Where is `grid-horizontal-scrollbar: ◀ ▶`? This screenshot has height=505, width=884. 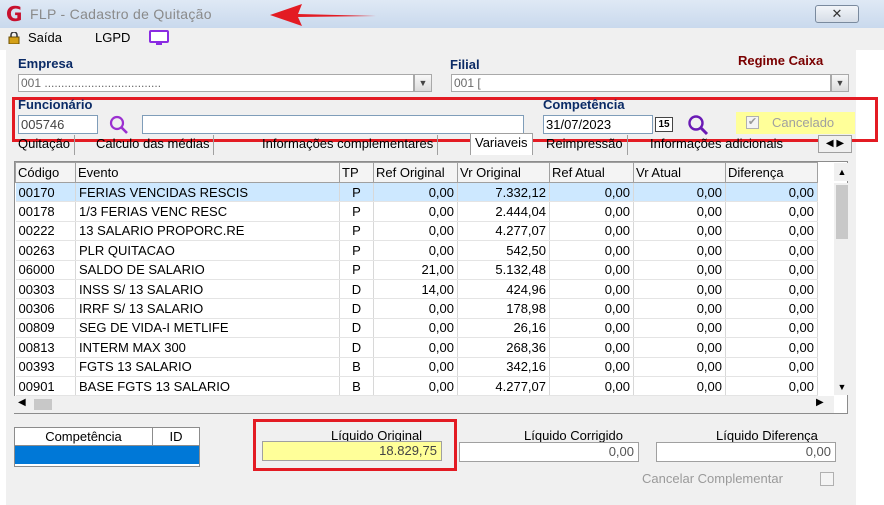 grid-horizontal-scrollbar: ◀ ▶ is located at coordinates (424, 404).